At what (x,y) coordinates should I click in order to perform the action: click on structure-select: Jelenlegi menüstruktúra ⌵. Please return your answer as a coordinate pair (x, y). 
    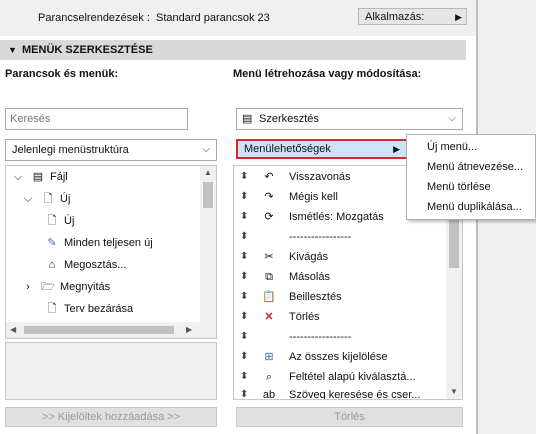
    Looking at the image, I should click on (111, 150).